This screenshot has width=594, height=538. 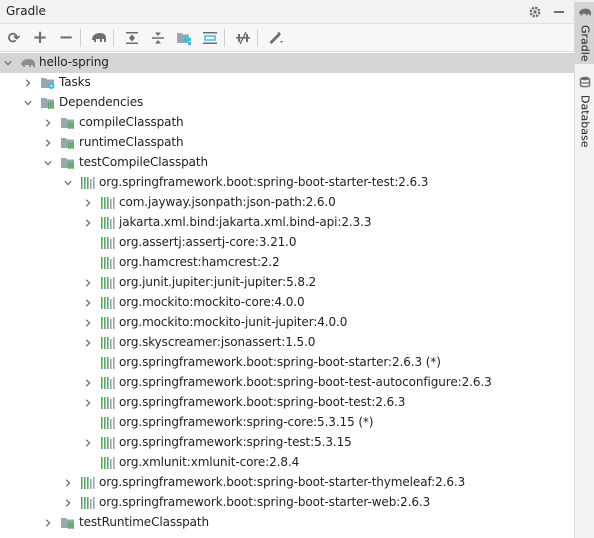 What do you see at coordinates (287, 12) in the screenshot?
I see `gradle-tool-window-header: Gradle` at bounding box center [287, 12].